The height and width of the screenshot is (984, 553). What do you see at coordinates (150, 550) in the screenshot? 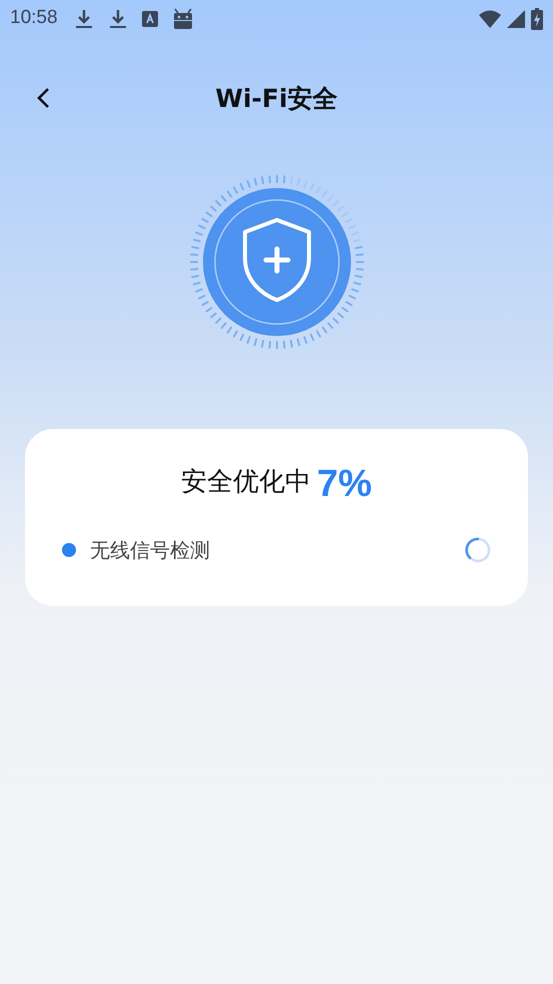
I see `check-label: 无线信号检测` at bounding box center [150, 550].